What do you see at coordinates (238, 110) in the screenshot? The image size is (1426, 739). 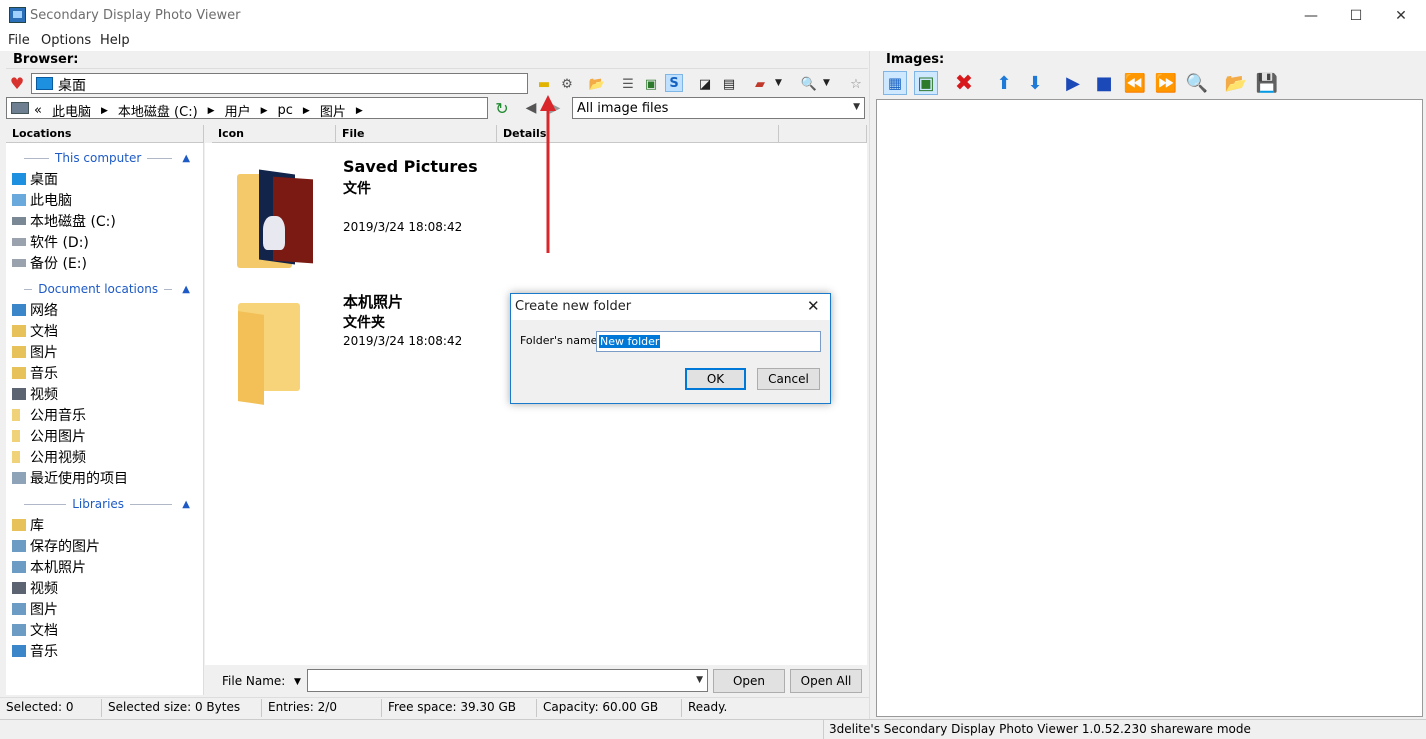 I see `breadcrumb-item: 用户` at bounding box center [238, 110].